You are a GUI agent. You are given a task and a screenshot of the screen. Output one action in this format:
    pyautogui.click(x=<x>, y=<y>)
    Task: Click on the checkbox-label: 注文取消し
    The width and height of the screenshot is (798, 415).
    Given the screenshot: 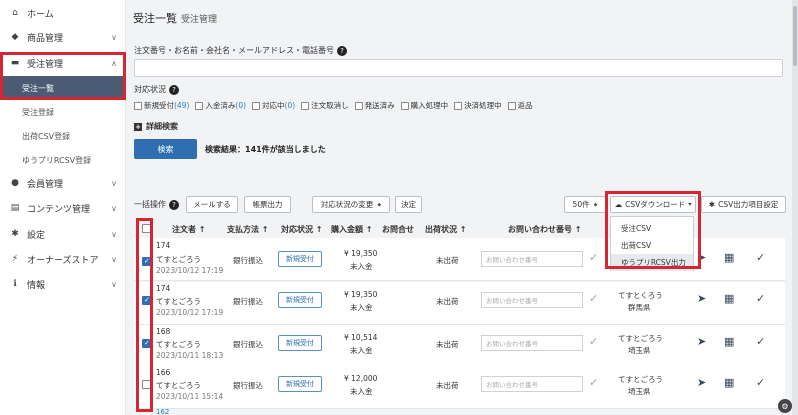 What is the action you would take?
    pyautogui.click(x=330, y=105)
    